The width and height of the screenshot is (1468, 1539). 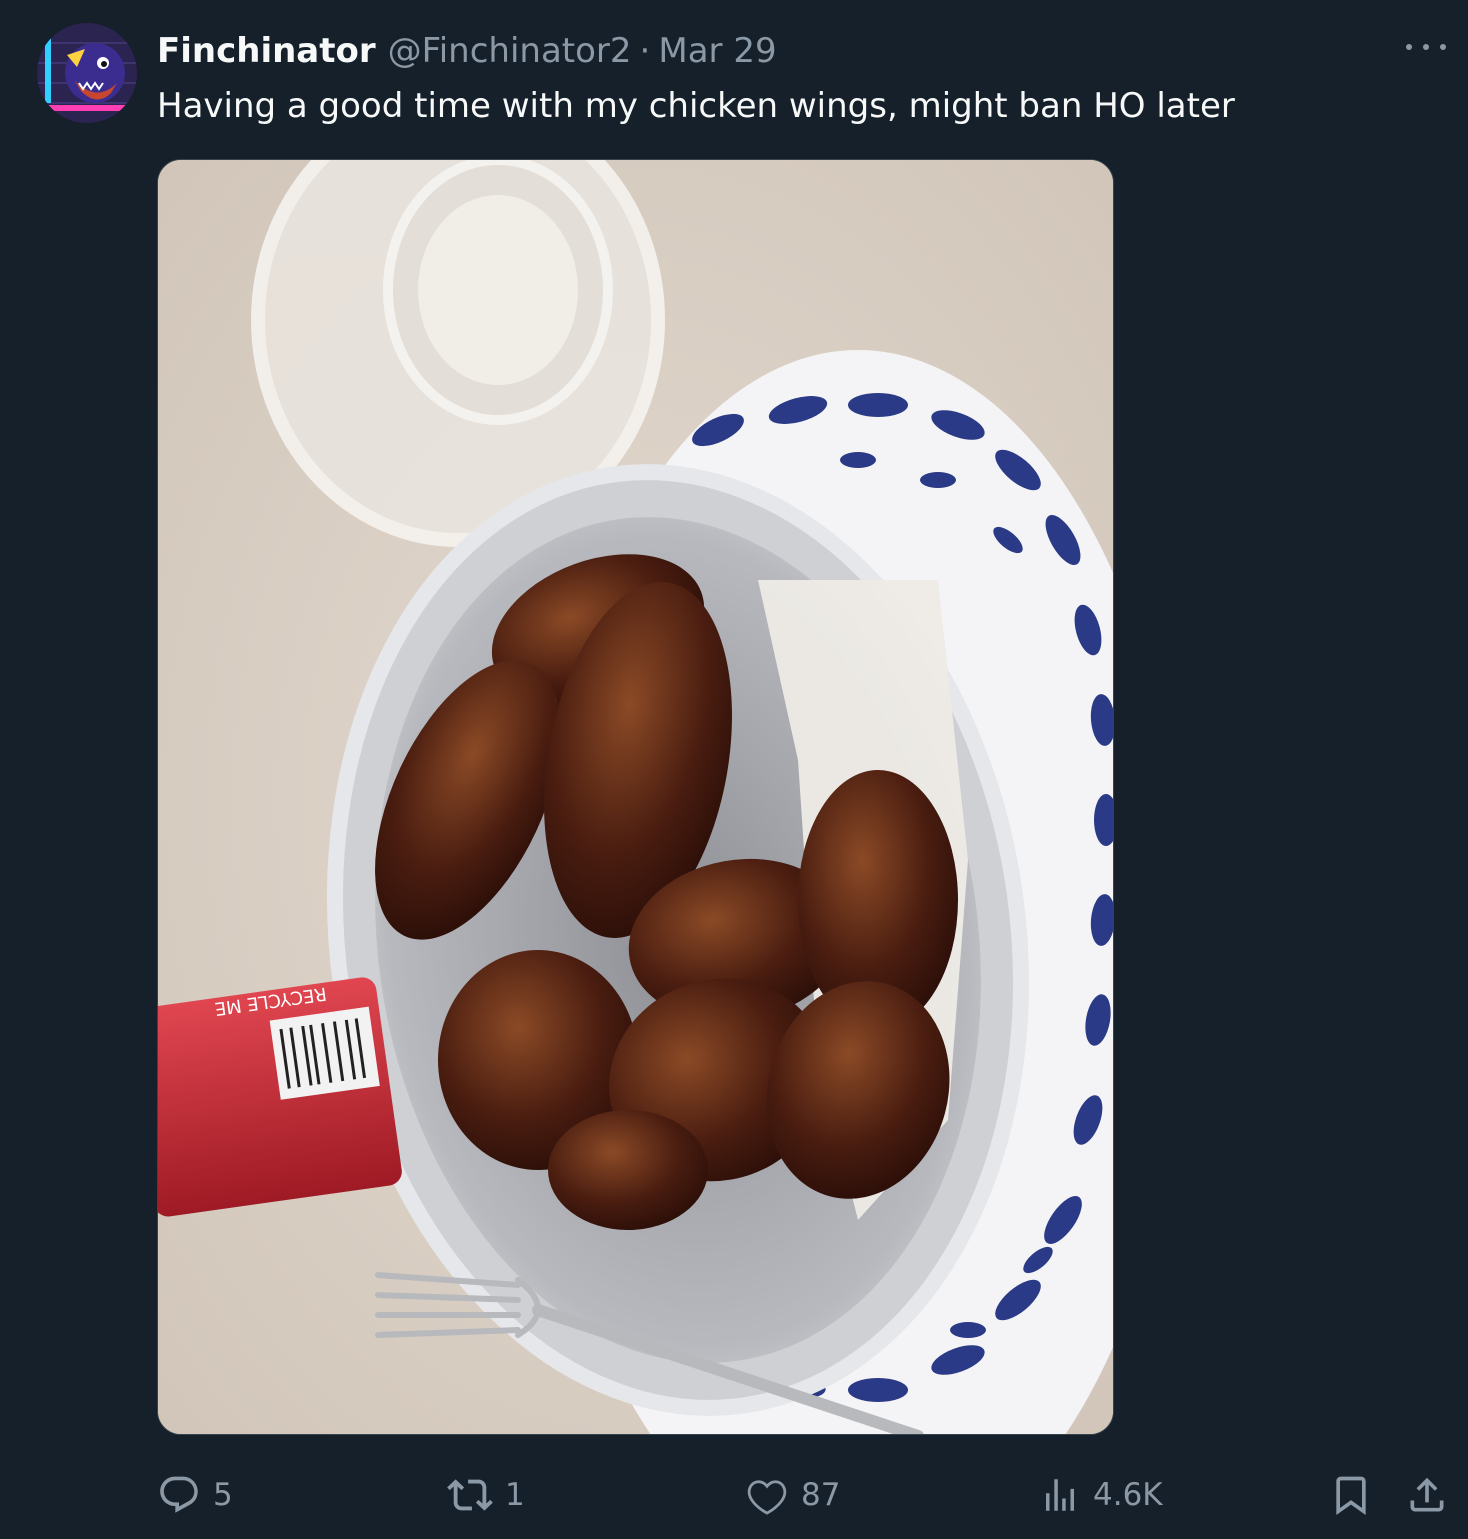 I want to click on views-count: 4.6K, so click(x=1128, y=1495).